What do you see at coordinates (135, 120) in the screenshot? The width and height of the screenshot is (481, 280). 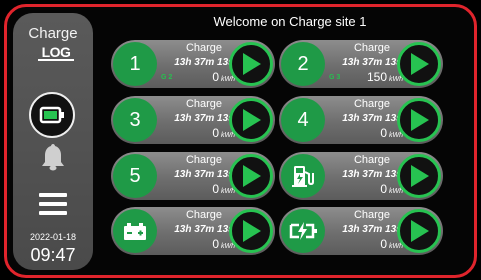 I see `charger-number: 3` at bounding box center [135, 120].